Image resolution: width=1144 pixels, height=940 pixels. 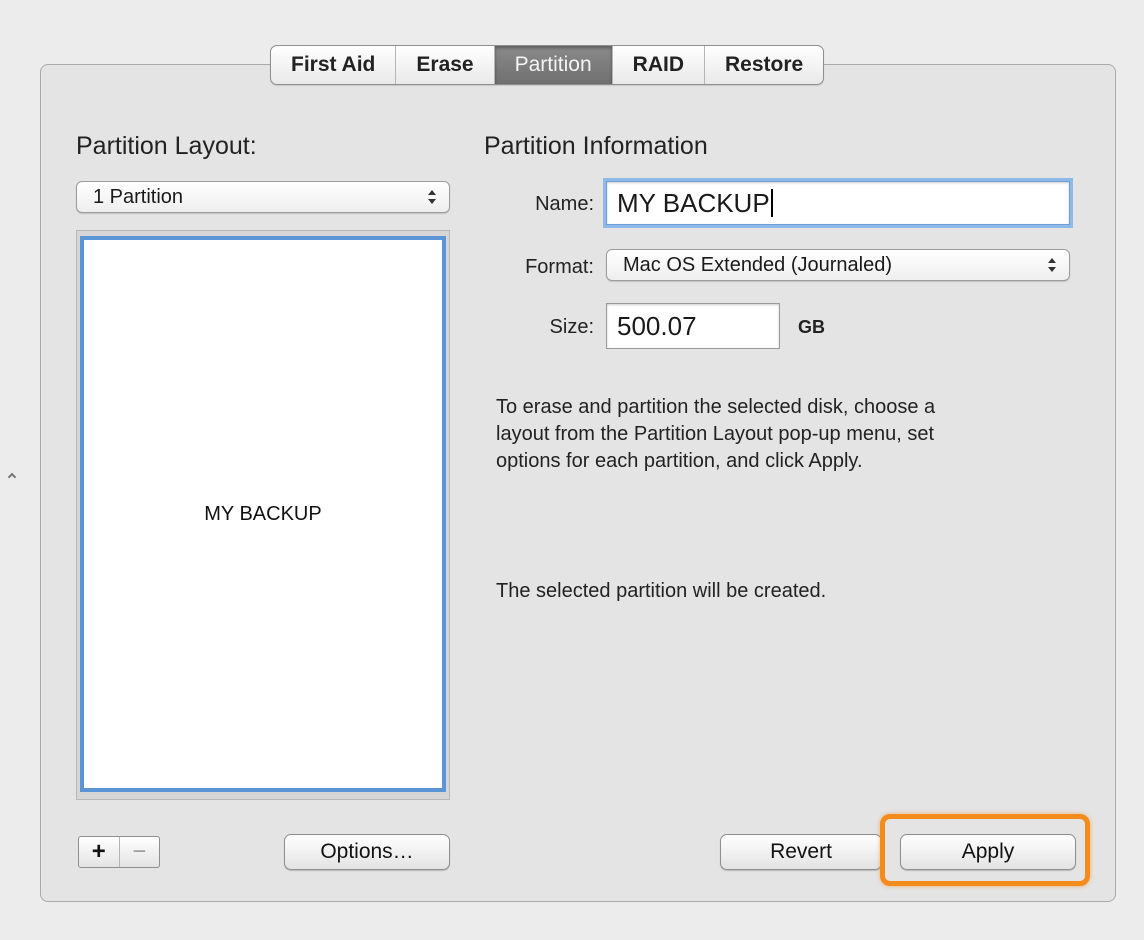 What do you see at coordinates (811, 327) in the screenshot?
I see `size-unit: GB` at bounding box center [811, 327].